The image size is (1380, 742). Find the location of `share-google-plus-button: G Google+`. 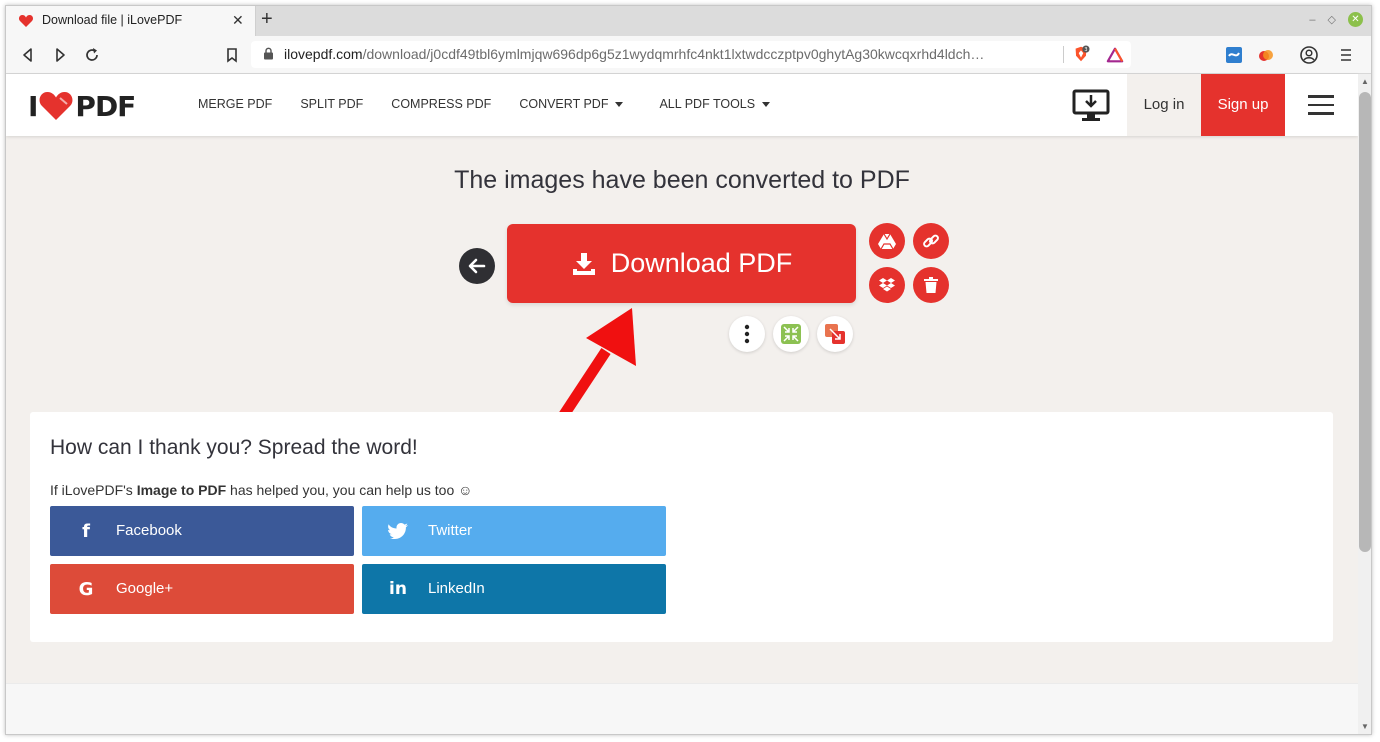

share-google-plus-button: G Google+ is located at coordinates (202, 589).